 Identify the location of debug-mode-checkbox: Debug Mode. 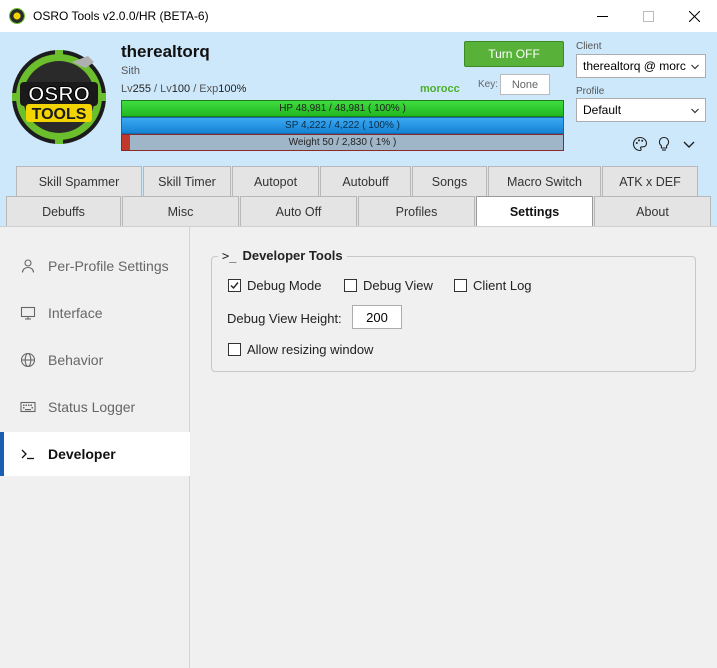
(274, 285).